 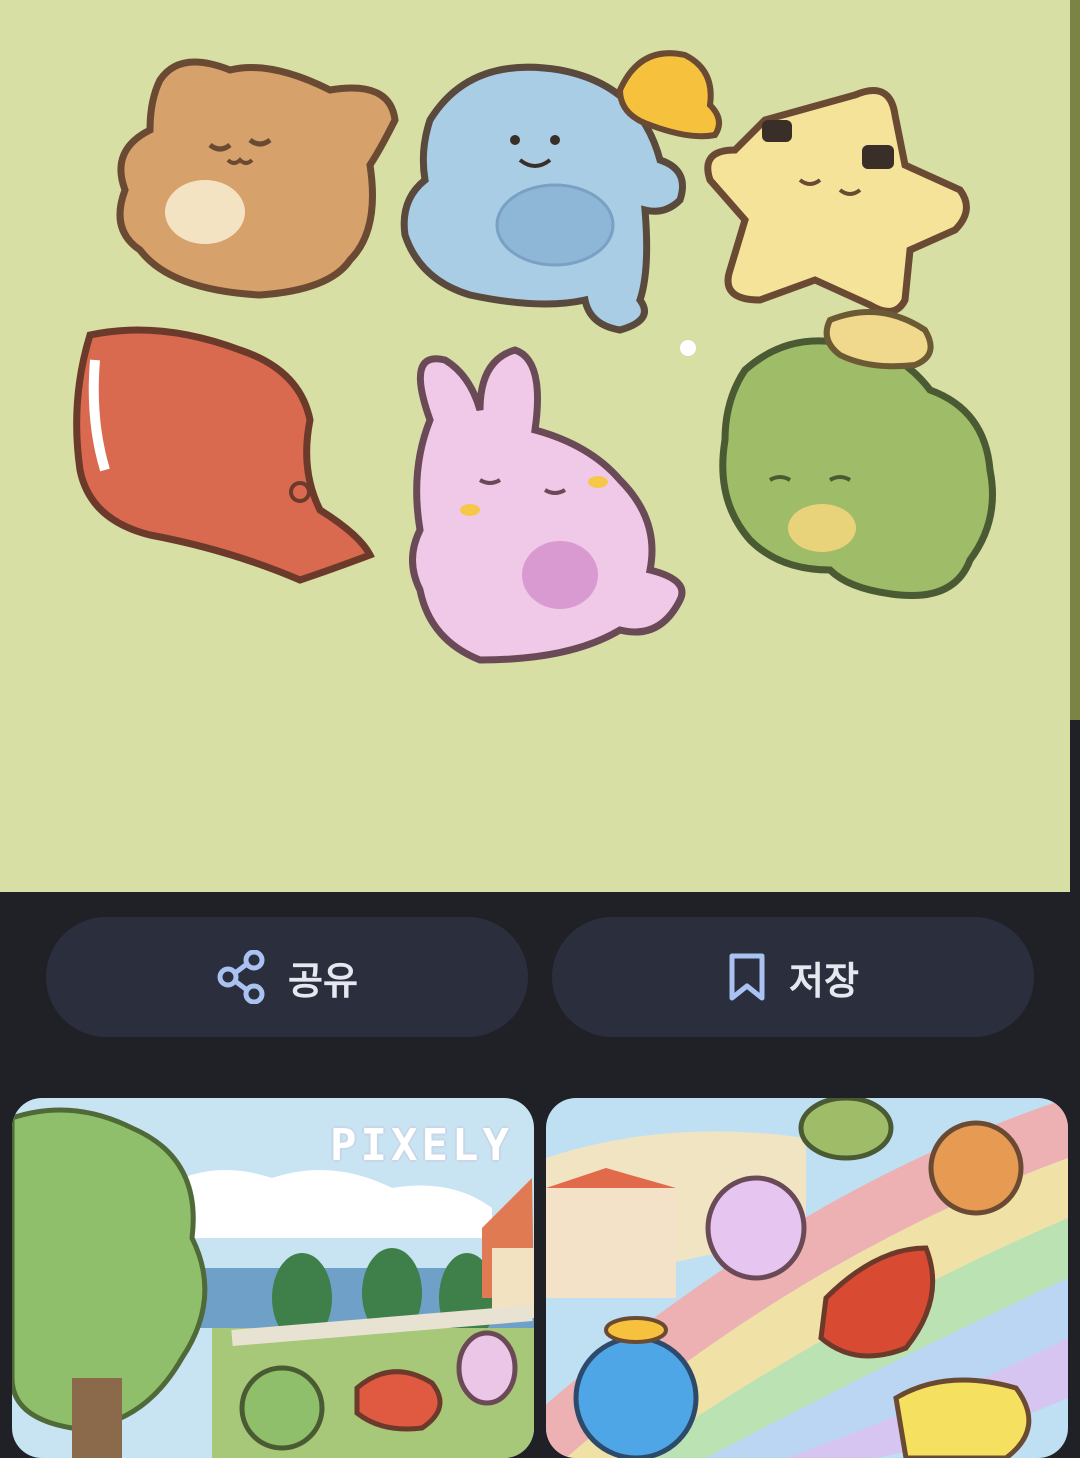 What do you see at coordinates (287, 977) in the screenshot?
I see `share-button: 공유` at bounding box center [287, 977].